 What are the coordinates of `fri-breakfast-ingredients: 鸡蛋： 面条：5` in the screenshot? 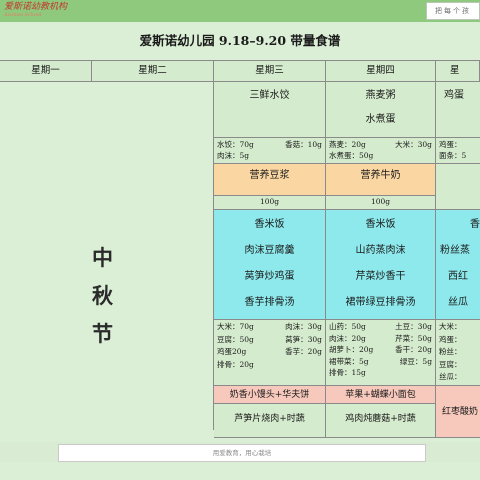 It's located at (458, 151).